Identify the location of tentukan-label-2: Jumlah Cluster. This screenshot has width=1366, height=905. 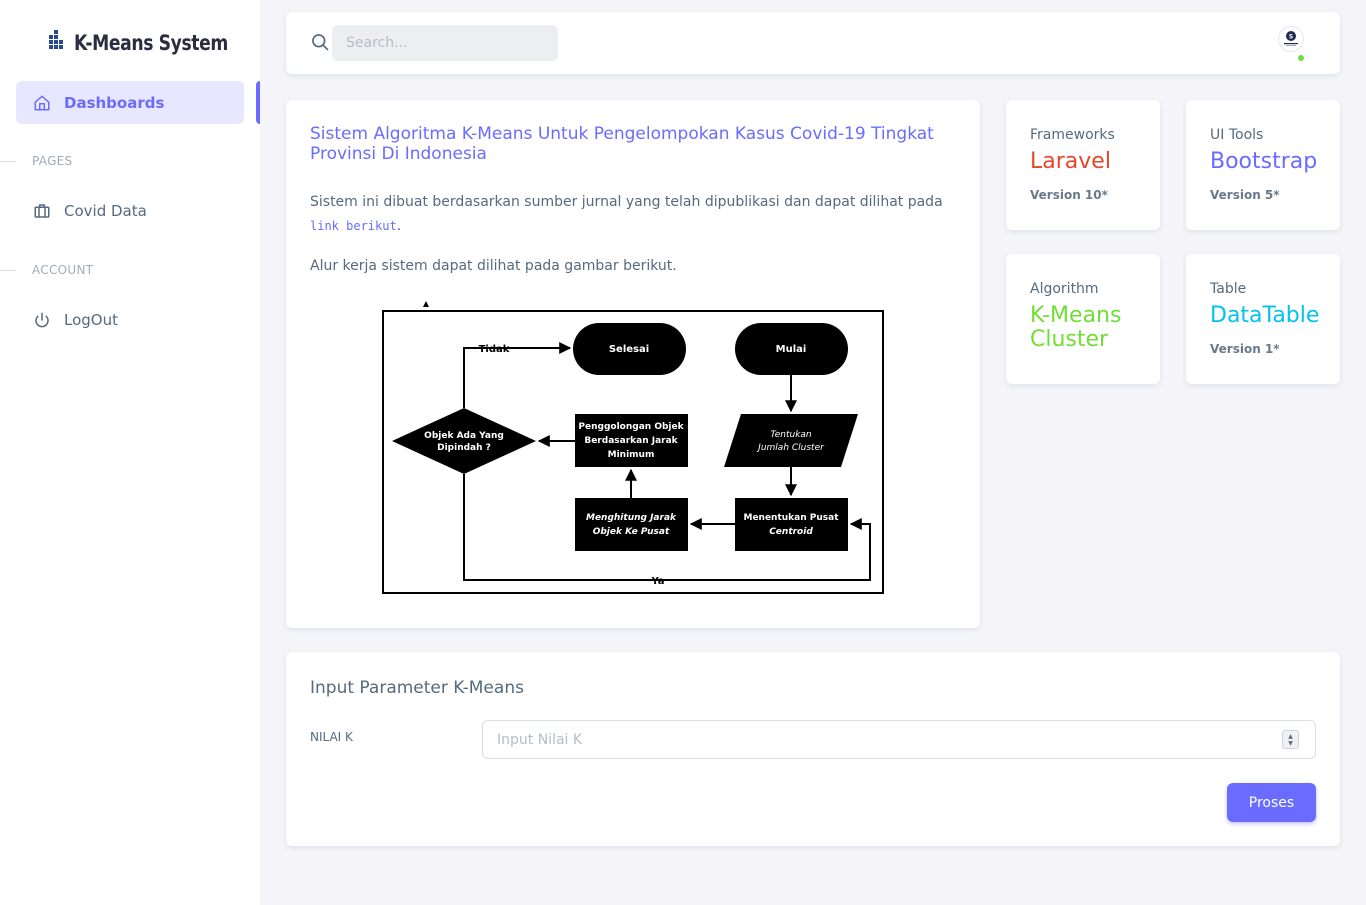
(790, 448).